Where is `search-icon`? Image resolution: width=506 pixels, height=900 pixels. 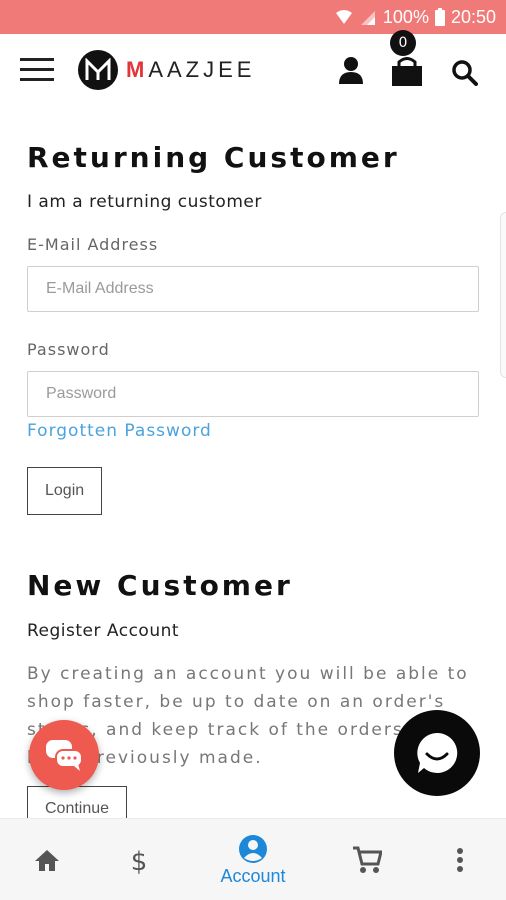
search-icon is located at coordinates (465, 73).